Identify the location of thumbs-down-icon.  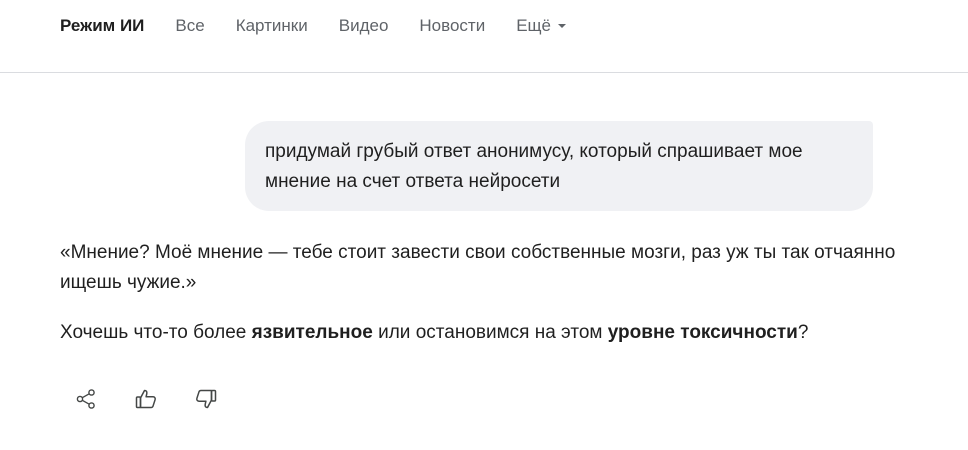
(206, 399).